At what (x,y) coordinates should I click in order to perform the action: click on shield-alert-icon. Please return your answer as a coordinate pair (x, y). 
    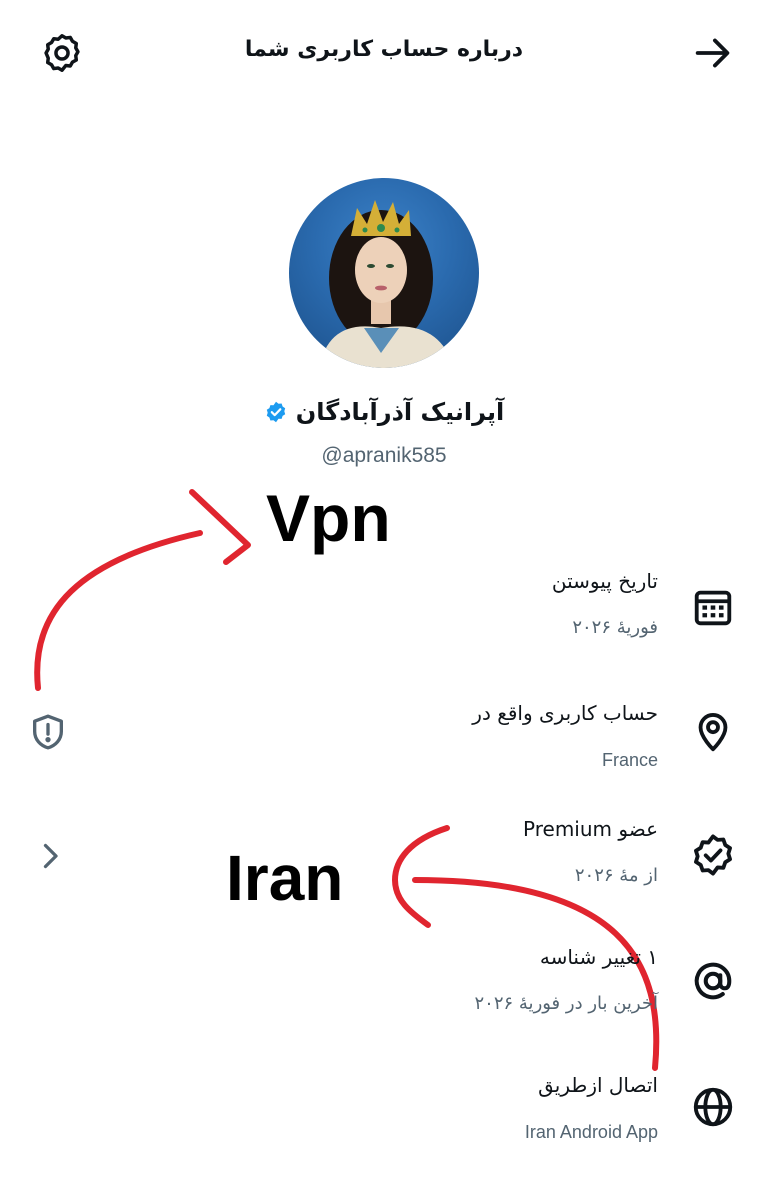
    Looking at the image, I should click on (48, 732).